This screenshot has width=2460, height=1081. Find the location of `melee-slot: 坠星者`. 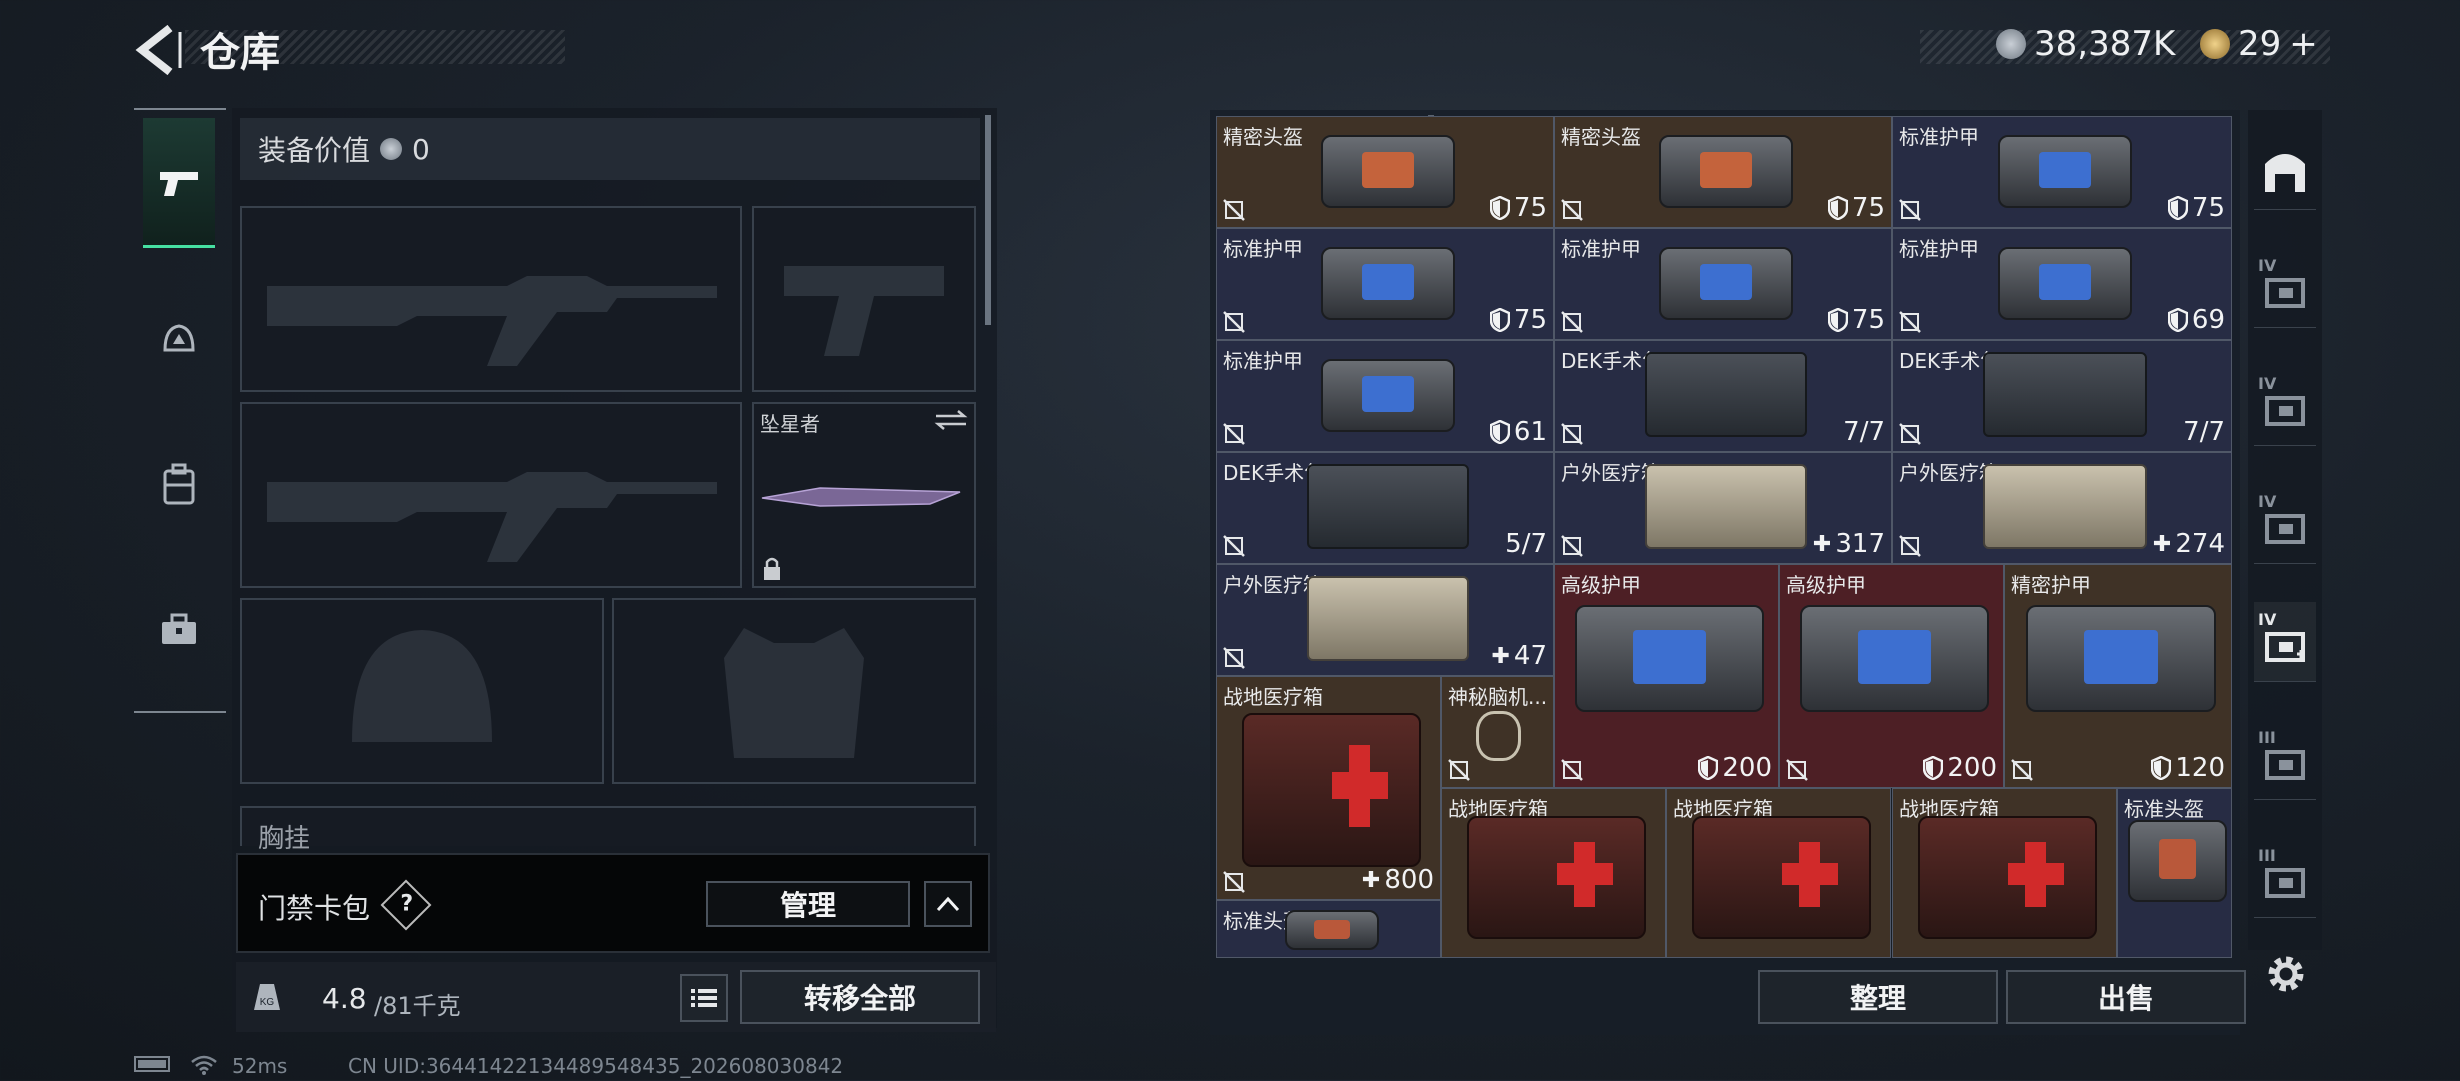

melee-slot: 坠星者 is located at coordinates (864, 495).